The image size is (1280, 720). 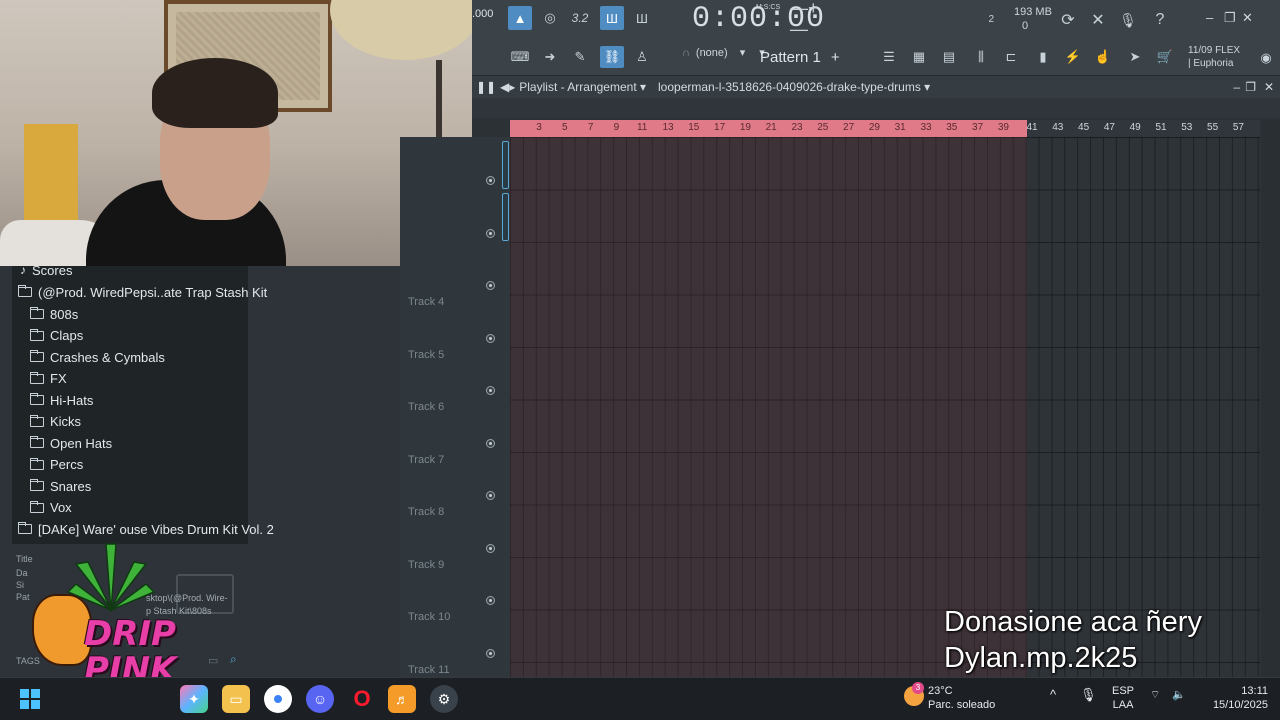 What do you see at coordinates (1053, 695) in the screenshot?
I see `chevron-up-icon: ^` at bounding box center [1053, 695].